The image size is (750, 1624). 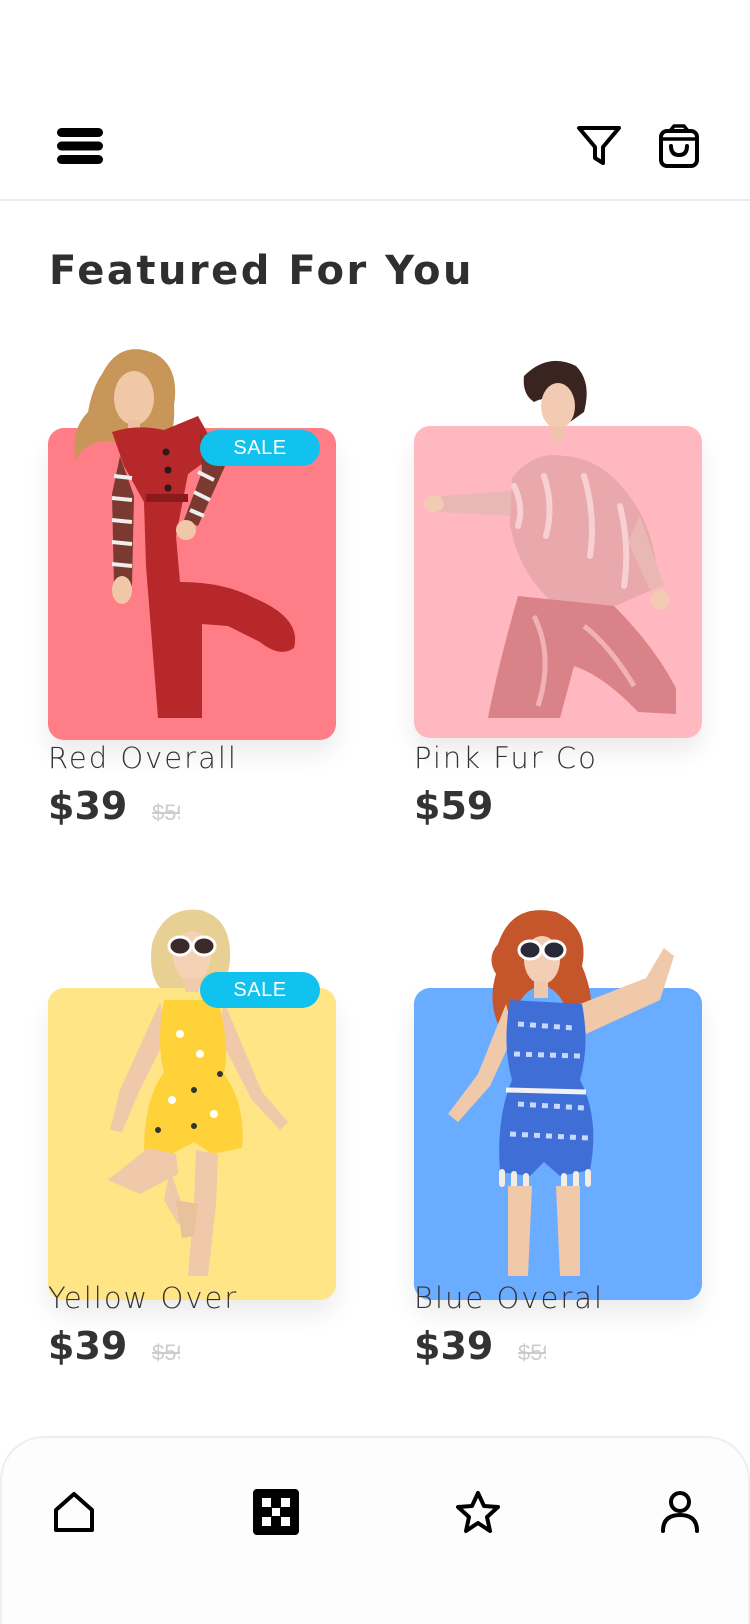 I want to click on hamburger-menu-icon, so click(x=80, y=146).